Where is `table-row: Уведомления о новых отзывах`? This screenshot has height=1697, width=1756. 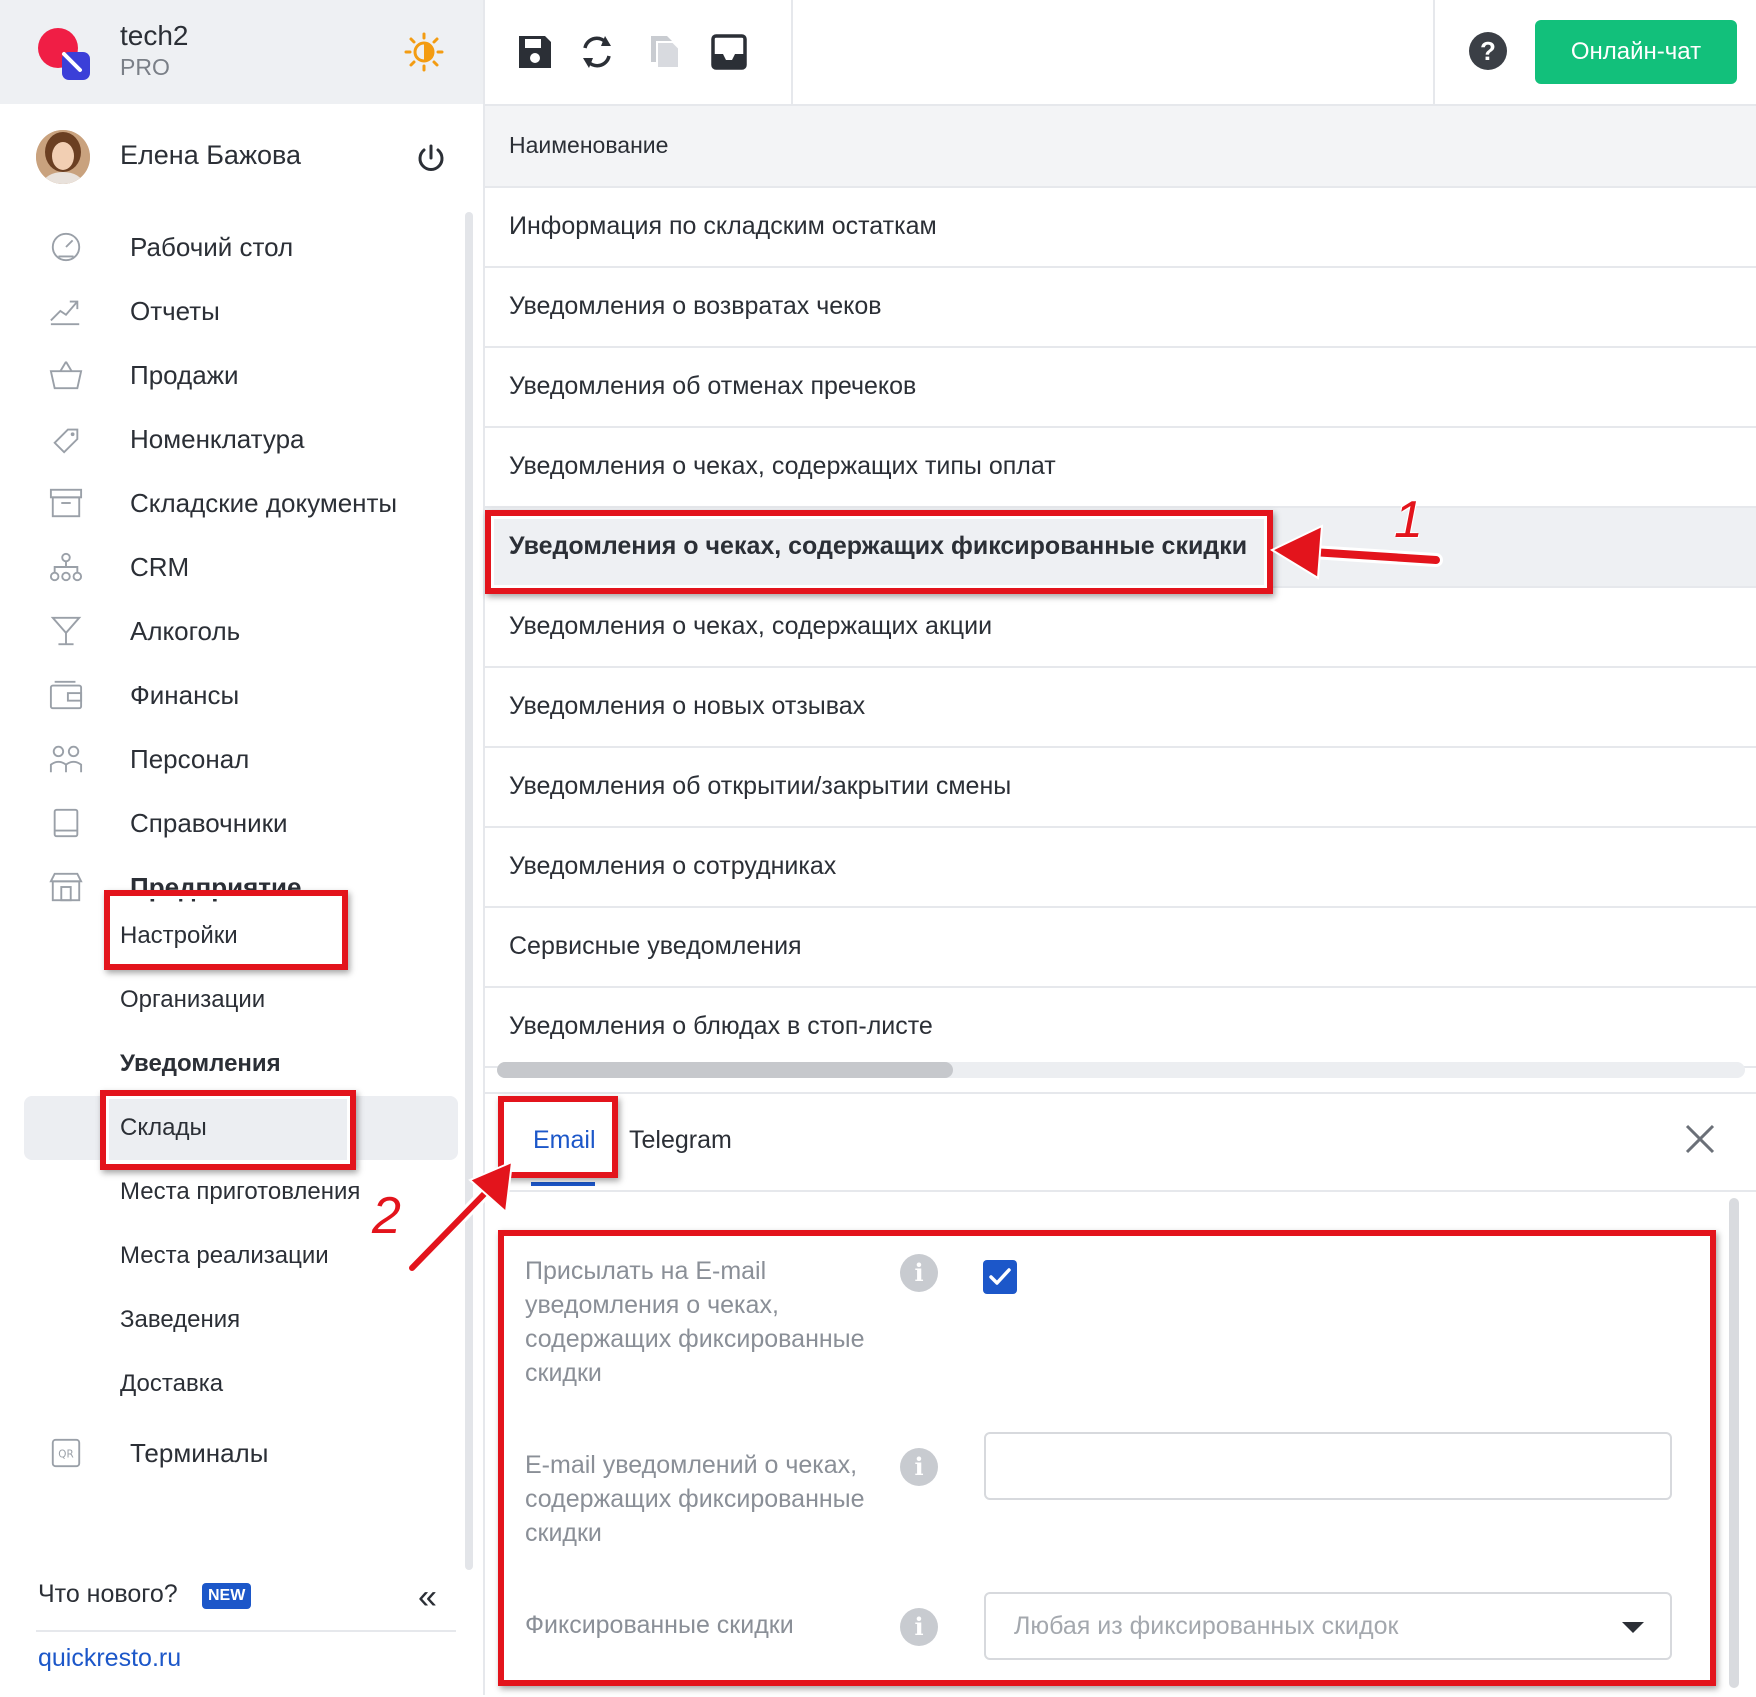 table-row: Уведомления о новых отзывах is located at coordinates (1120, 708).